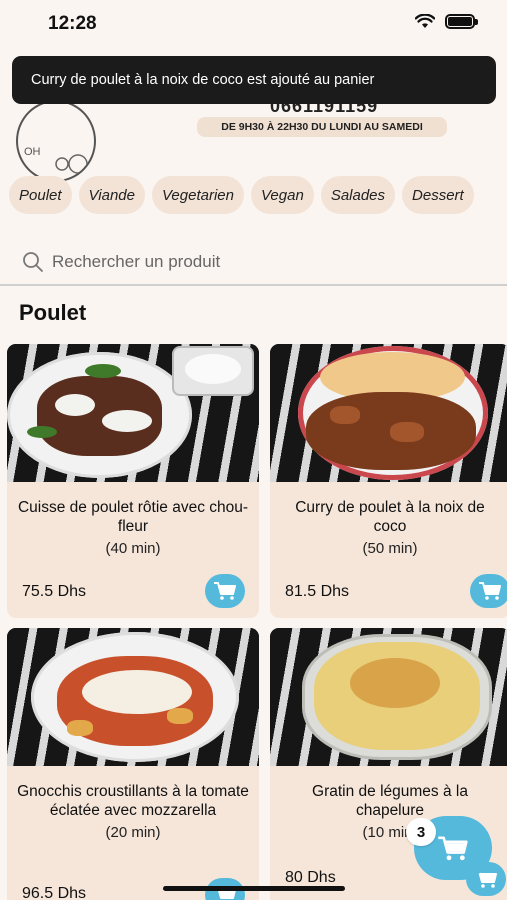 The image size is (507, 900). What do you see at coordinates (253, 263) in the screenshot?
I see `search-bar: Rechercher un produit` at bounding box center [253, 263].